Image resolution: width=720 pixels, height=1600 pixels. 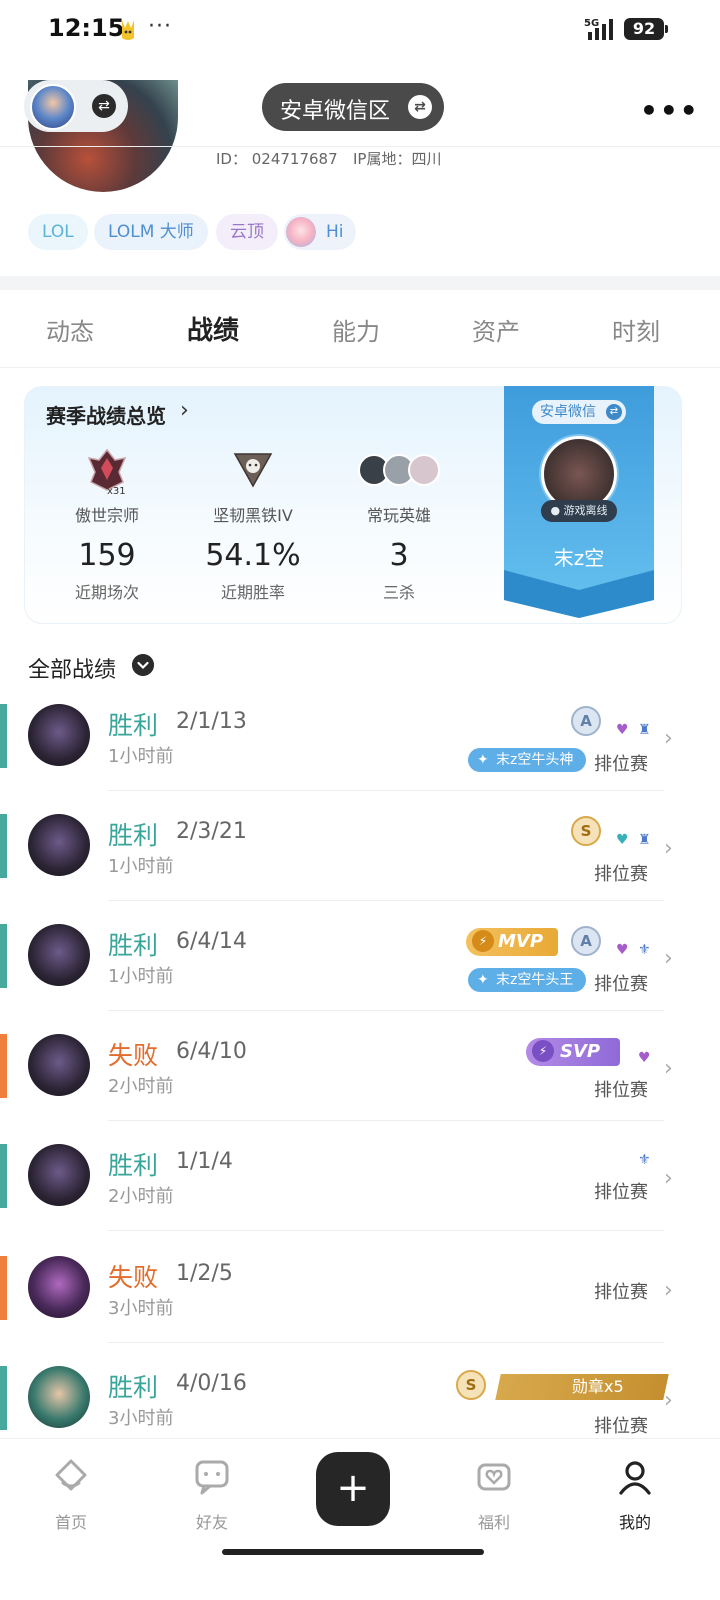 What do you see at coordinates (212, 1495) in the screenshot?
I see `nav-friends: 好友` at bounding box center [212, 1495].